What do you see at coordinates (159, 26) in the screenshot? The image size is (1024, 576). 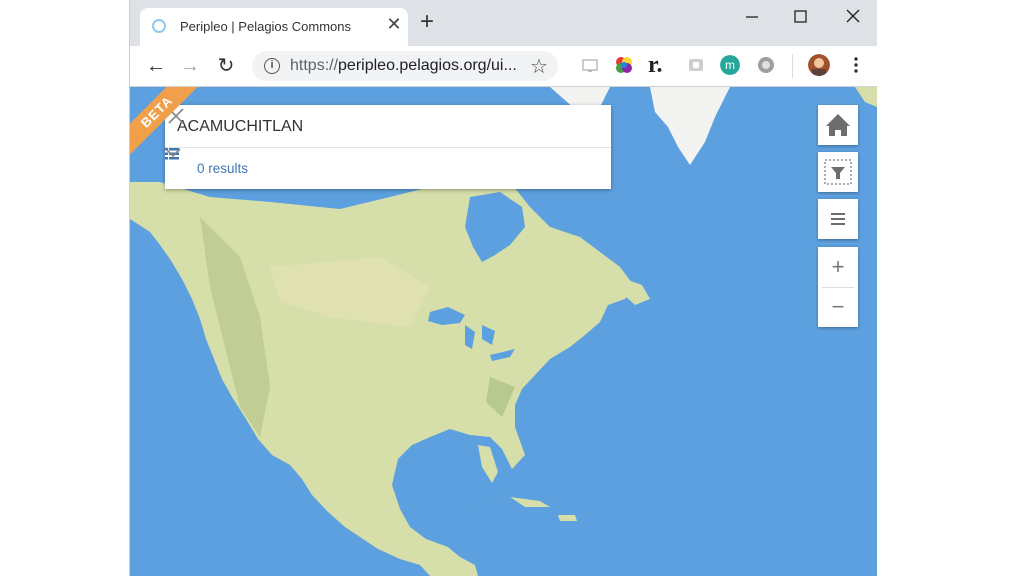 I see `favicon-icon` at bounding box center [159, 26].